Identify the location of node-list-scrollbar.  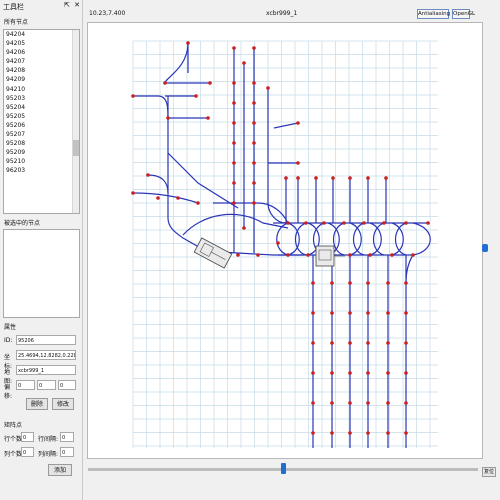
(75, 121).